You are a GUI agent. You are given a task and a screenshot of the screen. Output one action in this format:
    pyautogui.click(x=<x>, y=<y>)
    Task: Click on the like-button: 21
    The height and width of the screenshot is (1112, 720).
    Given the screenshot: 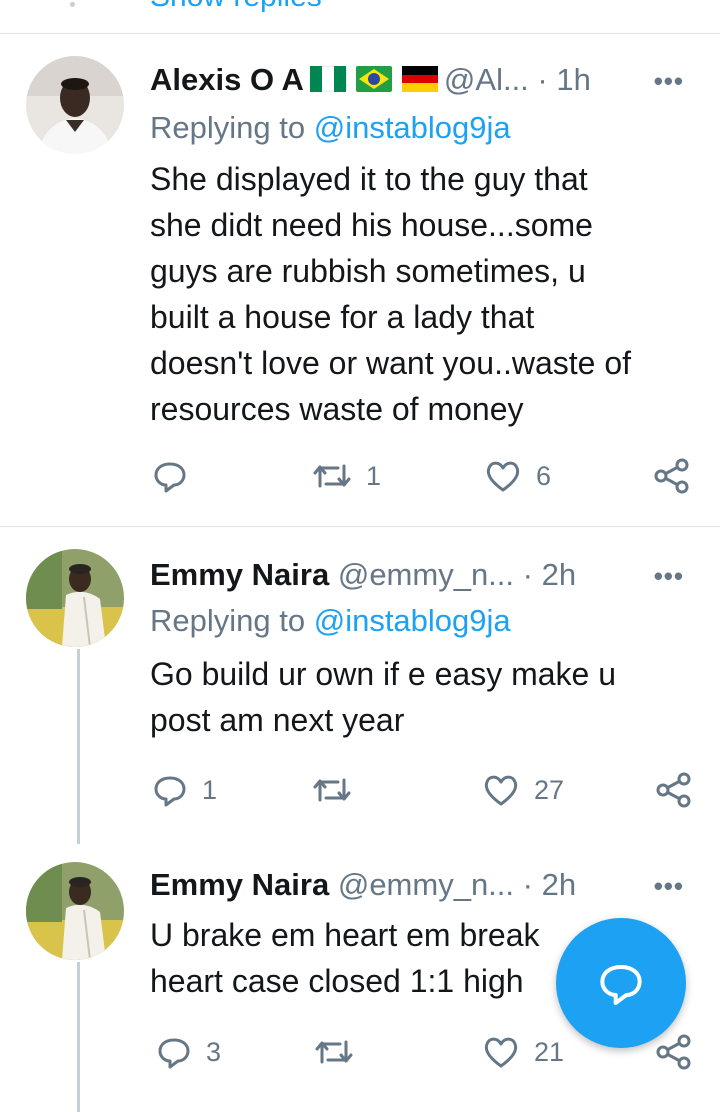 What is the action you would take?
    pyautogui.click(x=523, y=1052)
    